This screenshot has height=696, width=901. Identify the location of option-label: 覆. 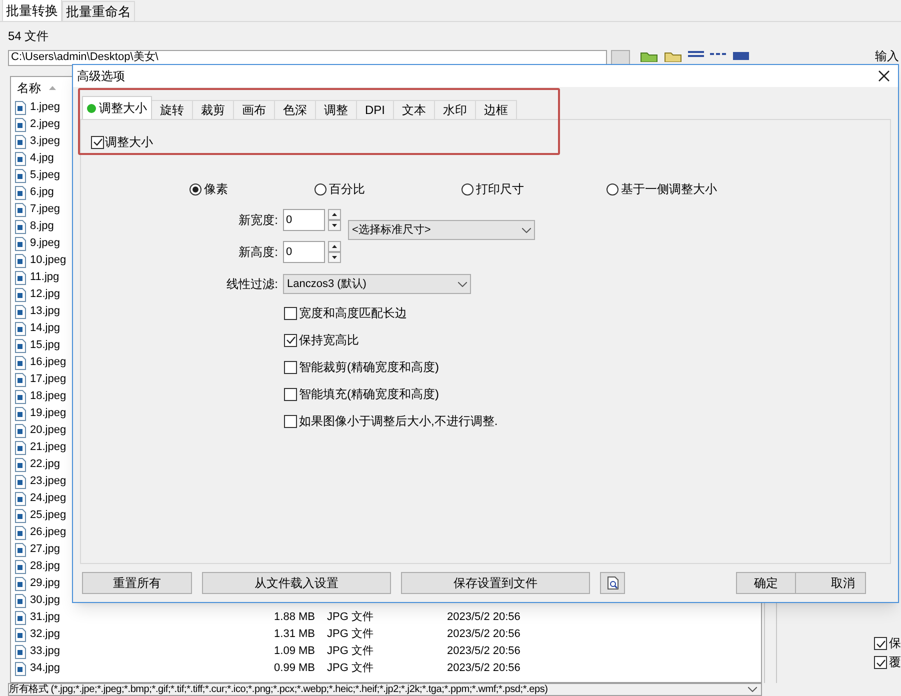
(895, 662).